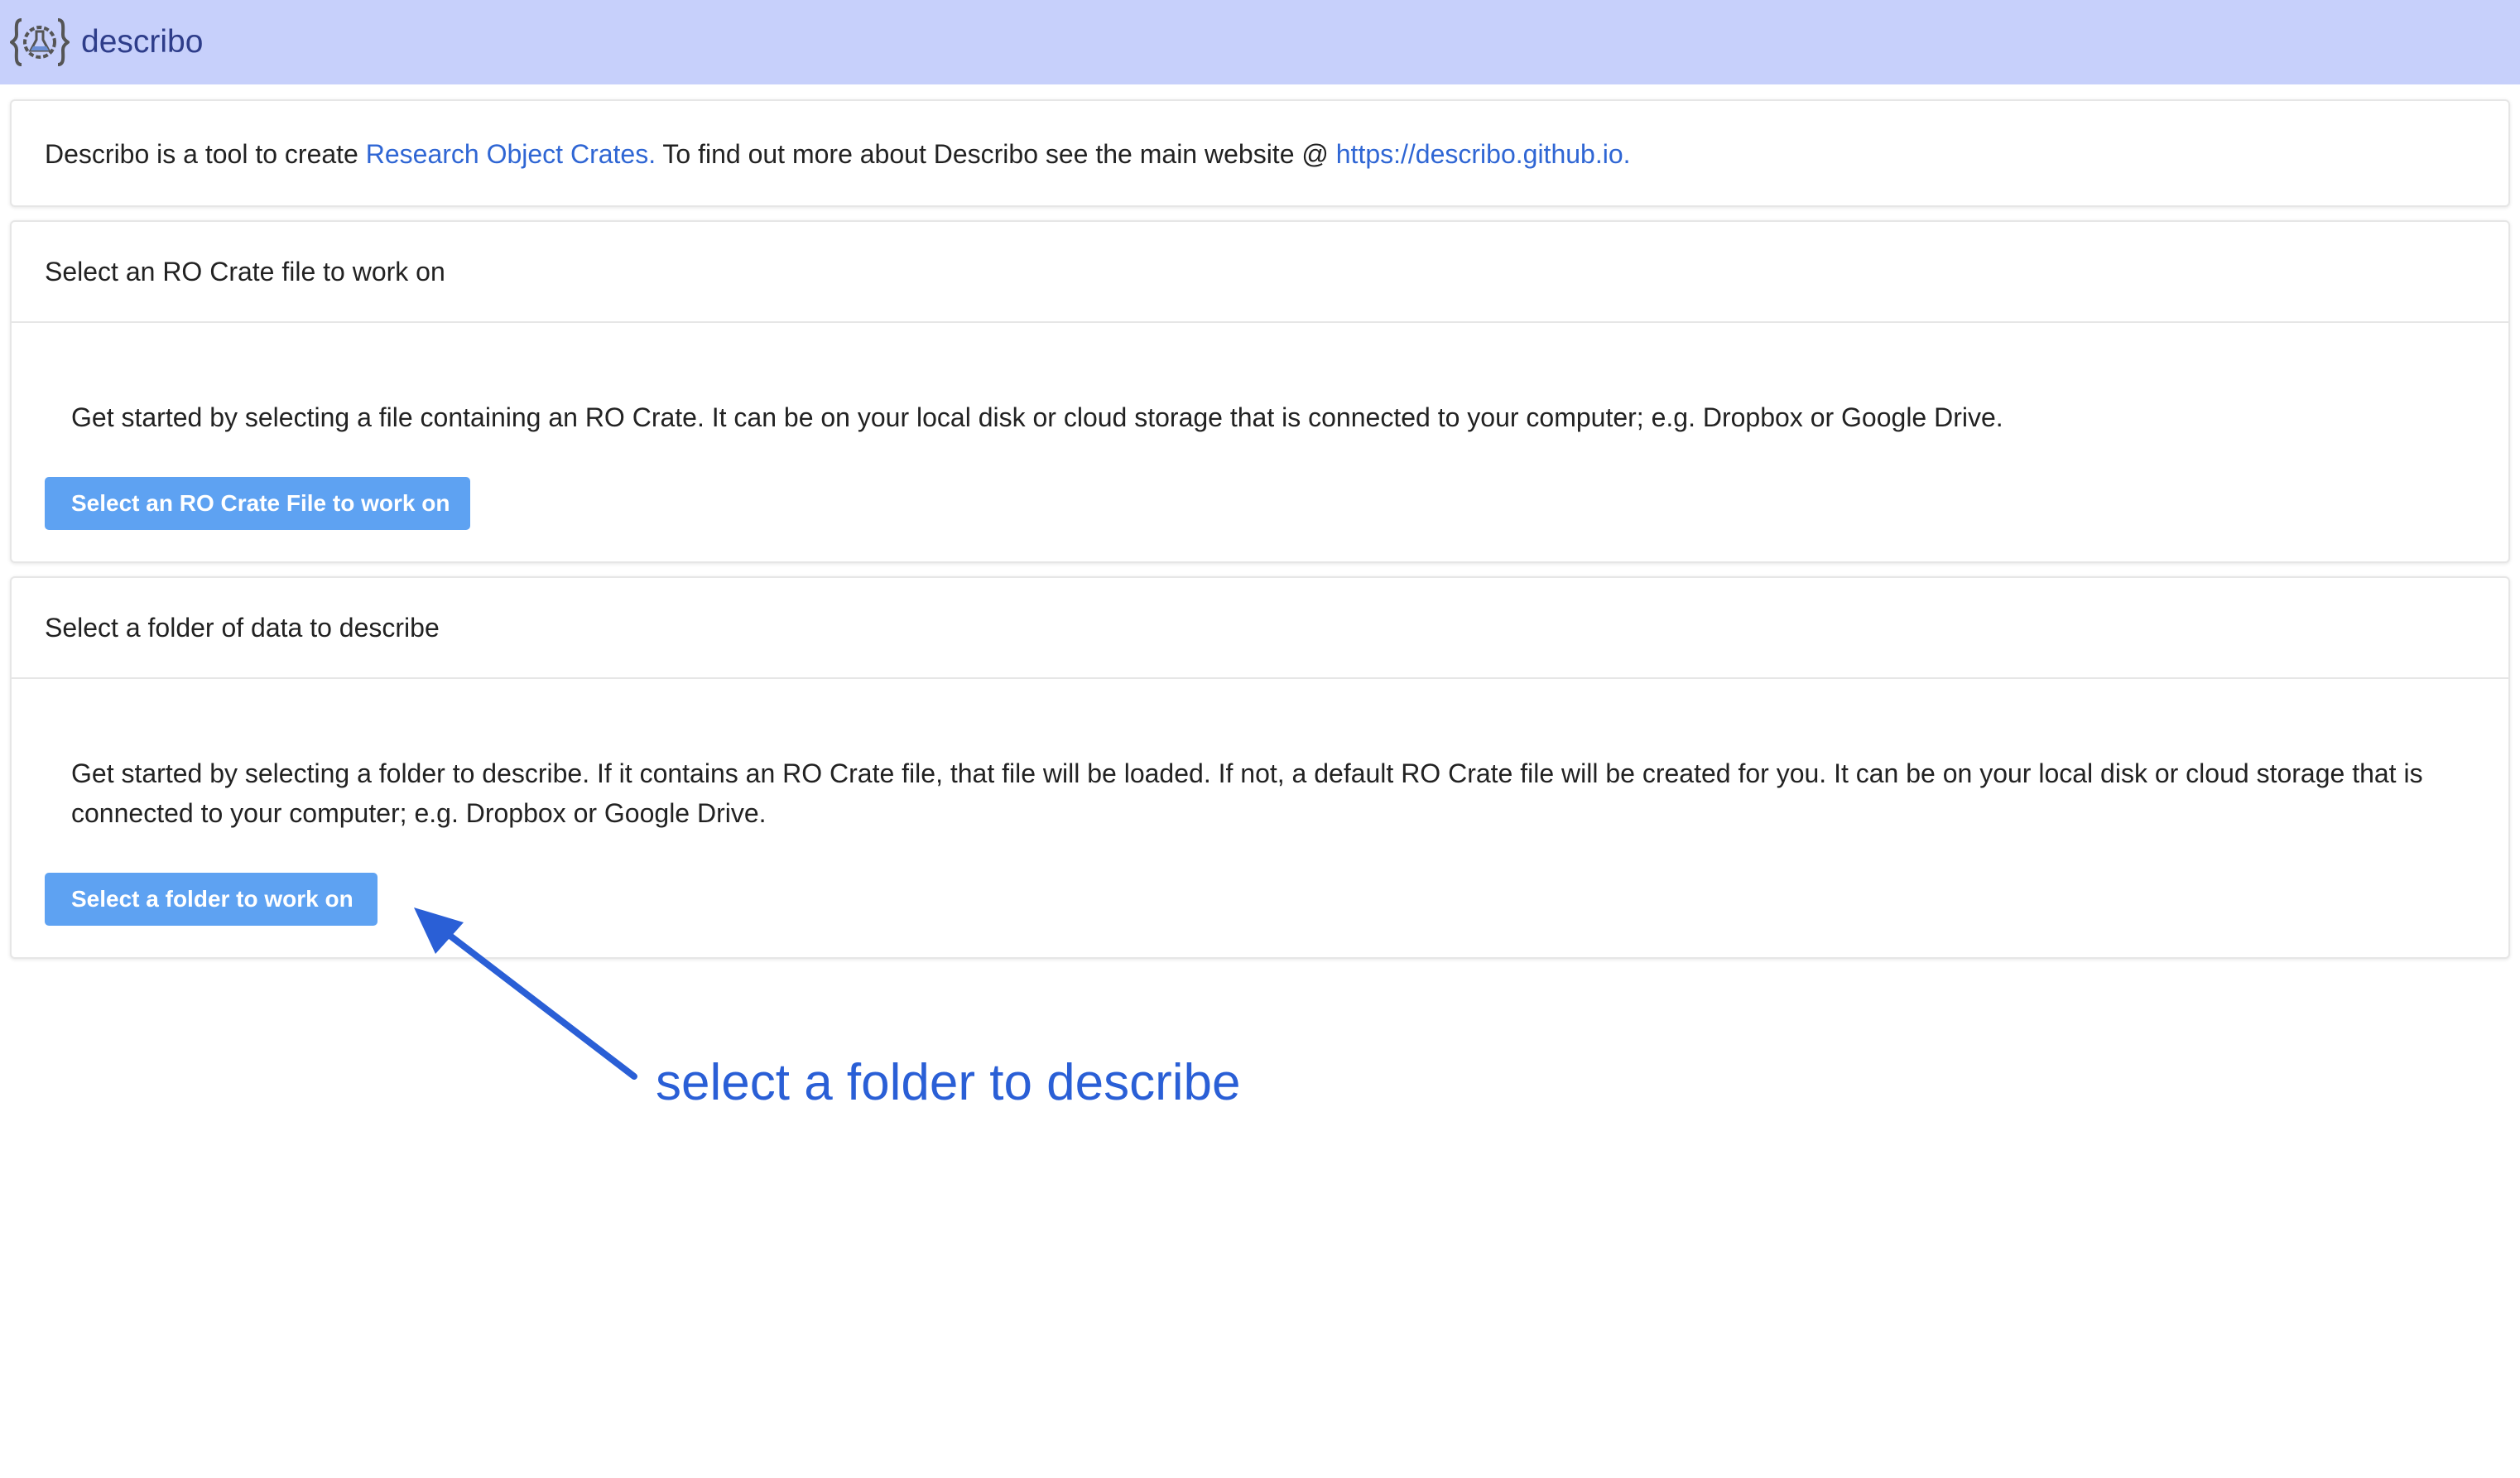  Describe the element at coordinates (1260, 272) in the screenshot. I see `ro-crate-card-header: Select an RO Crate file to work on` at that location.